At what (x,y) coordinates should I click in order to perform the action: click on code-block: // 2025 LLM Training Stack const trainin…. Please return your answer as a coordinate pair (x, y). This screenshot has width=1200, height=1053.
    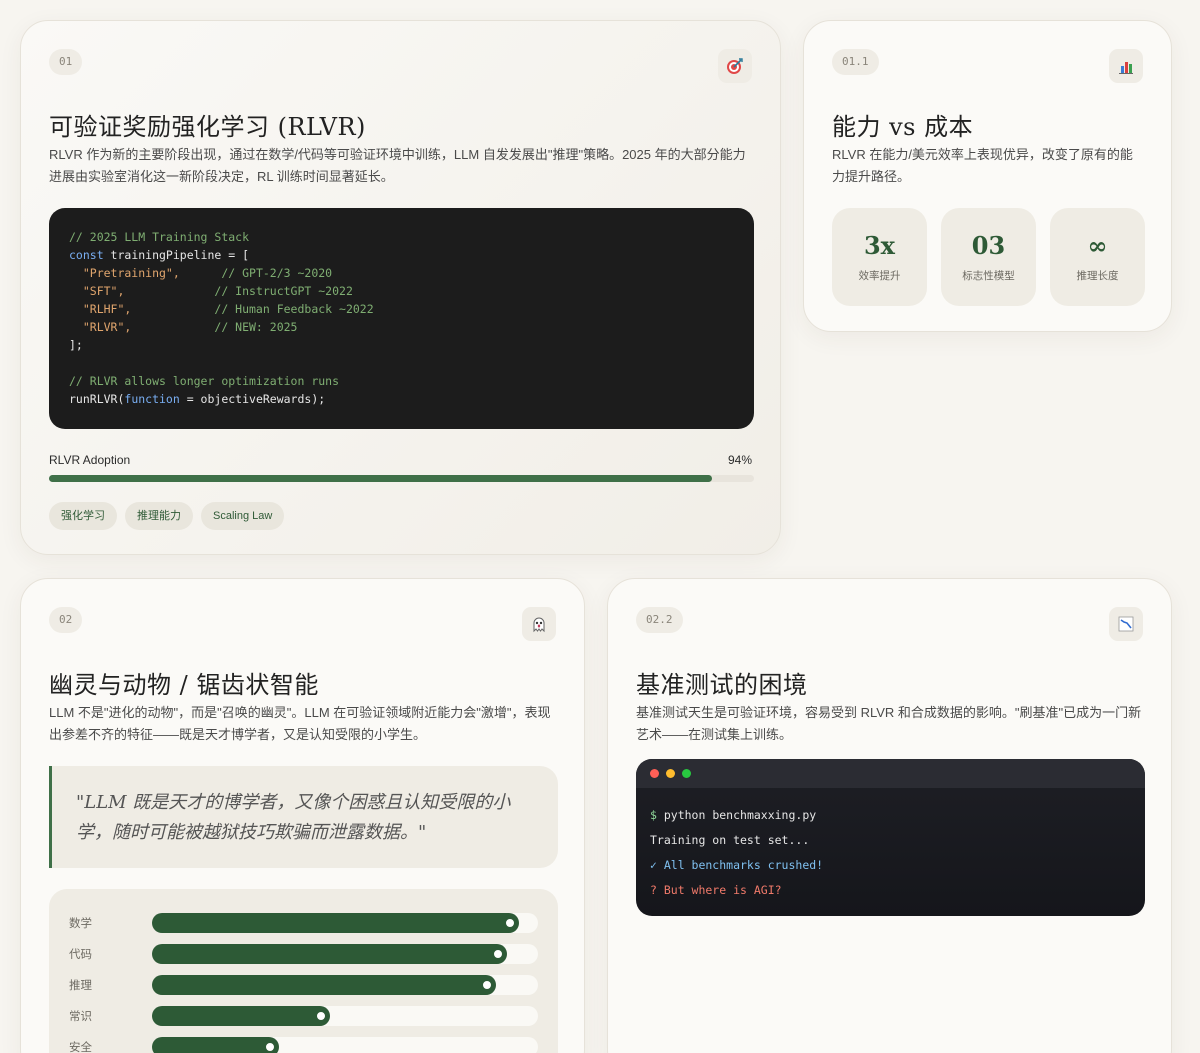
    Looking at the image, I should click on (401, 318).